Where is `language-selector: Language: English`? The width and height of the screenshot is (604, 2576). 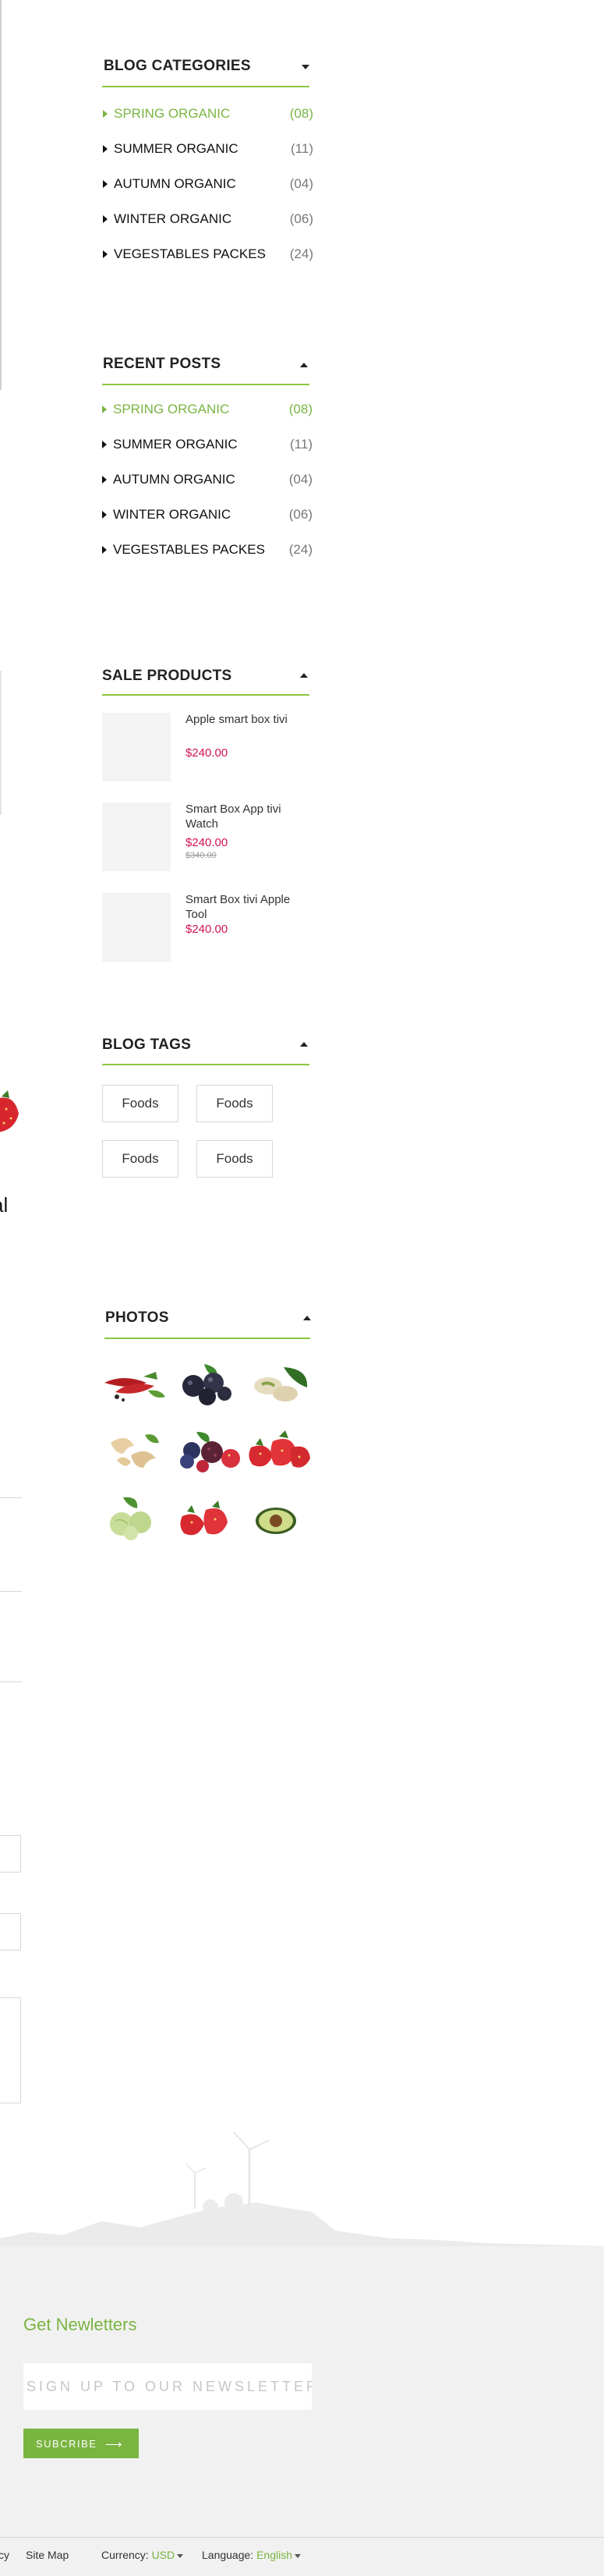 language-selector: Language: English is located at coordinates (251, 2555).